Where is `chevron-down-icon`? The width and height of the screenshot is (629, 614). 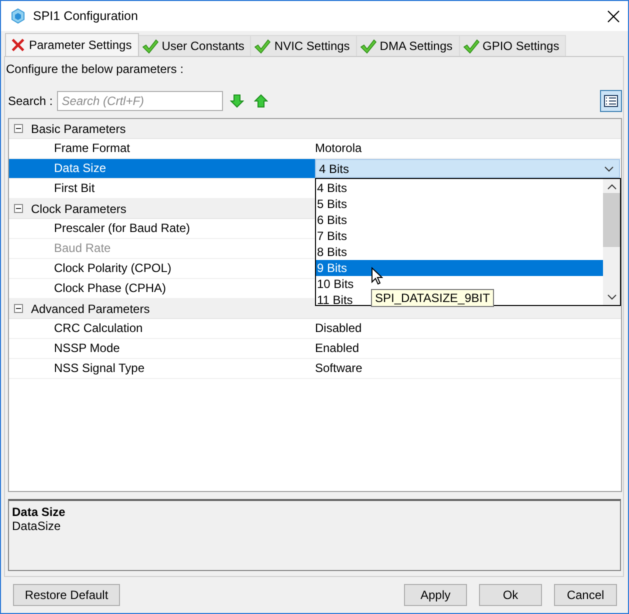 chevron-down-icon is located at coordinates (609, 169).